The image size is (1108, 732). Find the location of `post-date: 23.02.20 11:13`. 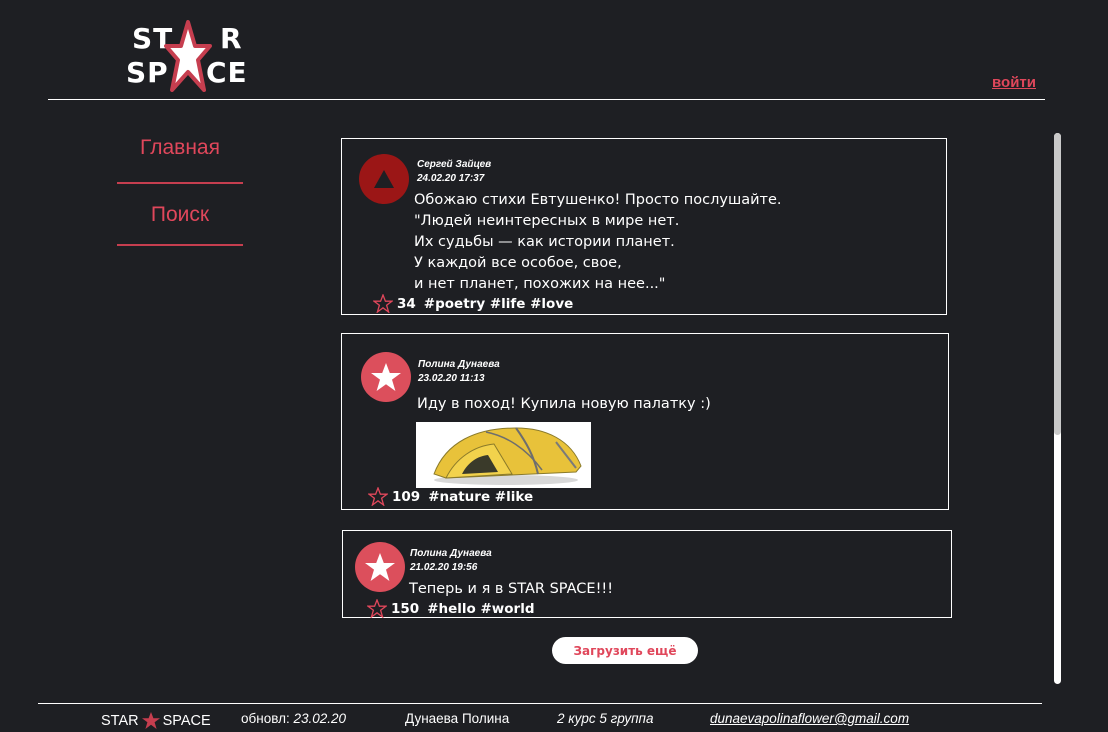

post-date: 23.02.20 11:13 is located at coordinates (451, 378).